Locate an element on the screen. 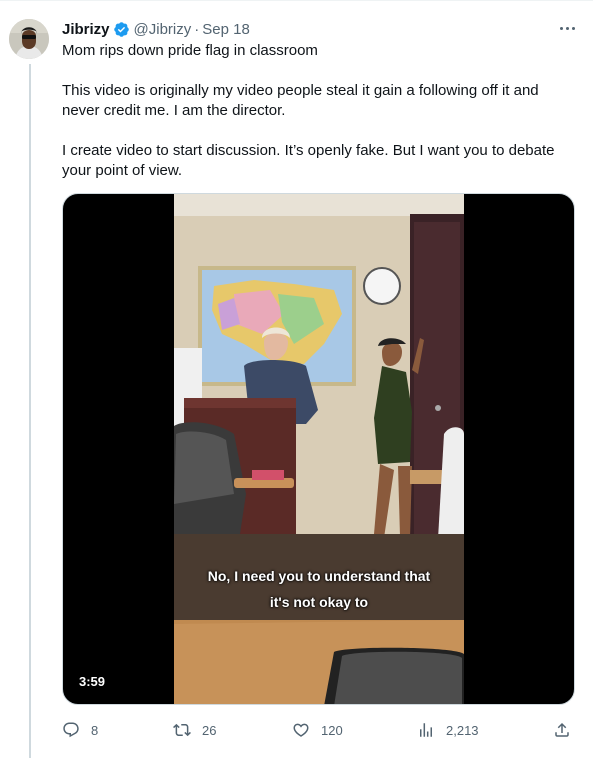 This screenshot has height=758, width=593. tweet-header: Jibrizy @Jibrizy · Sep 18 is located at coordinates (156, 29).